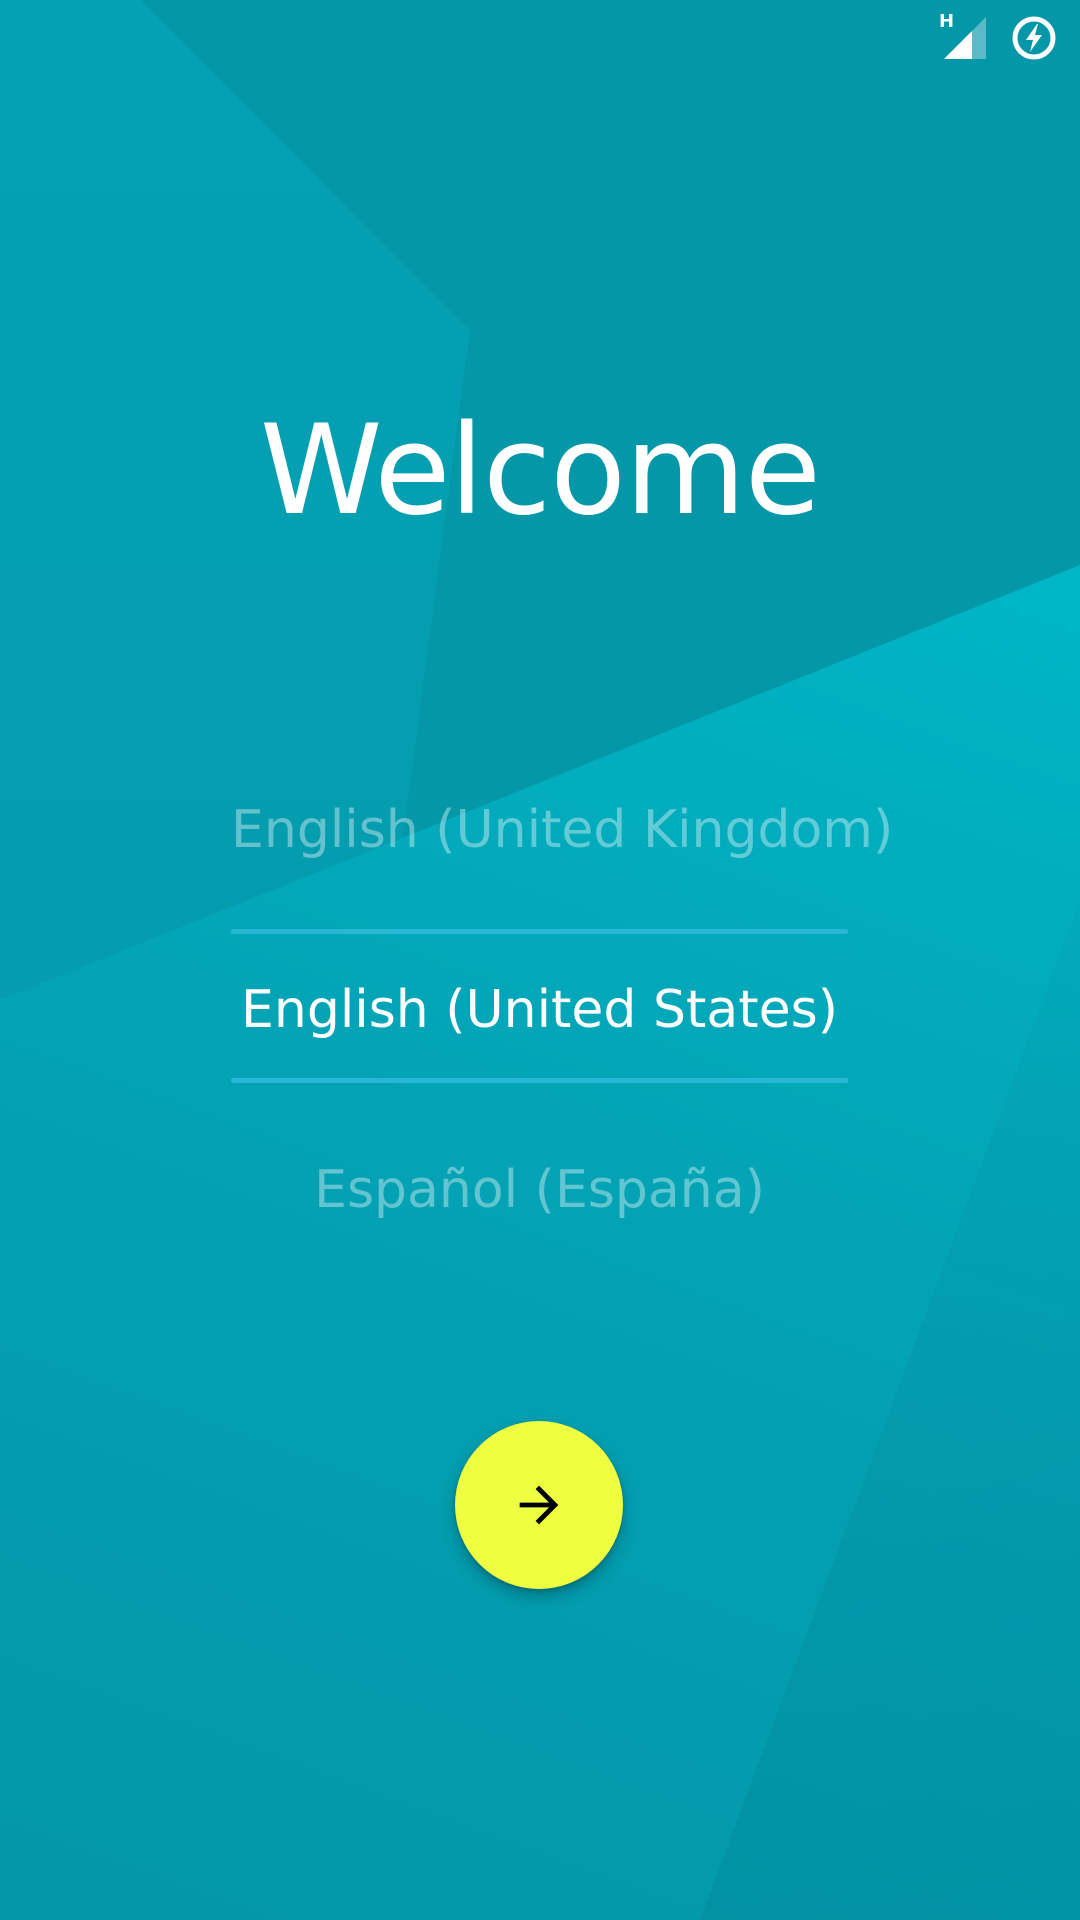  Describe the element at coordinates (1034, 38) in the screenshot. I see `battery-saver-icon` at that location.